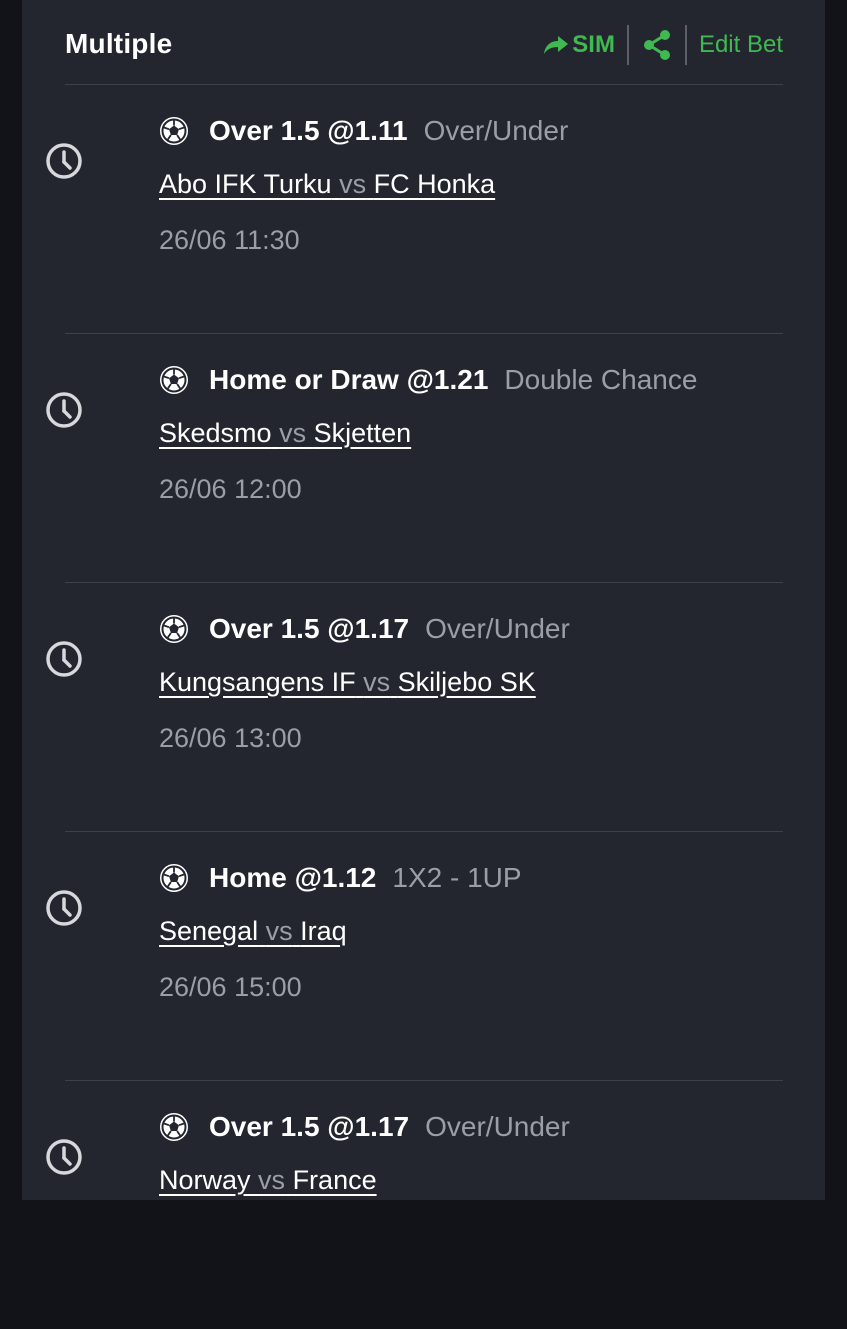 This screenshot has width=847, height=1329. I want to click on match-line: Kungsangens IF vs Skiljebo SK, so click(347, 682).